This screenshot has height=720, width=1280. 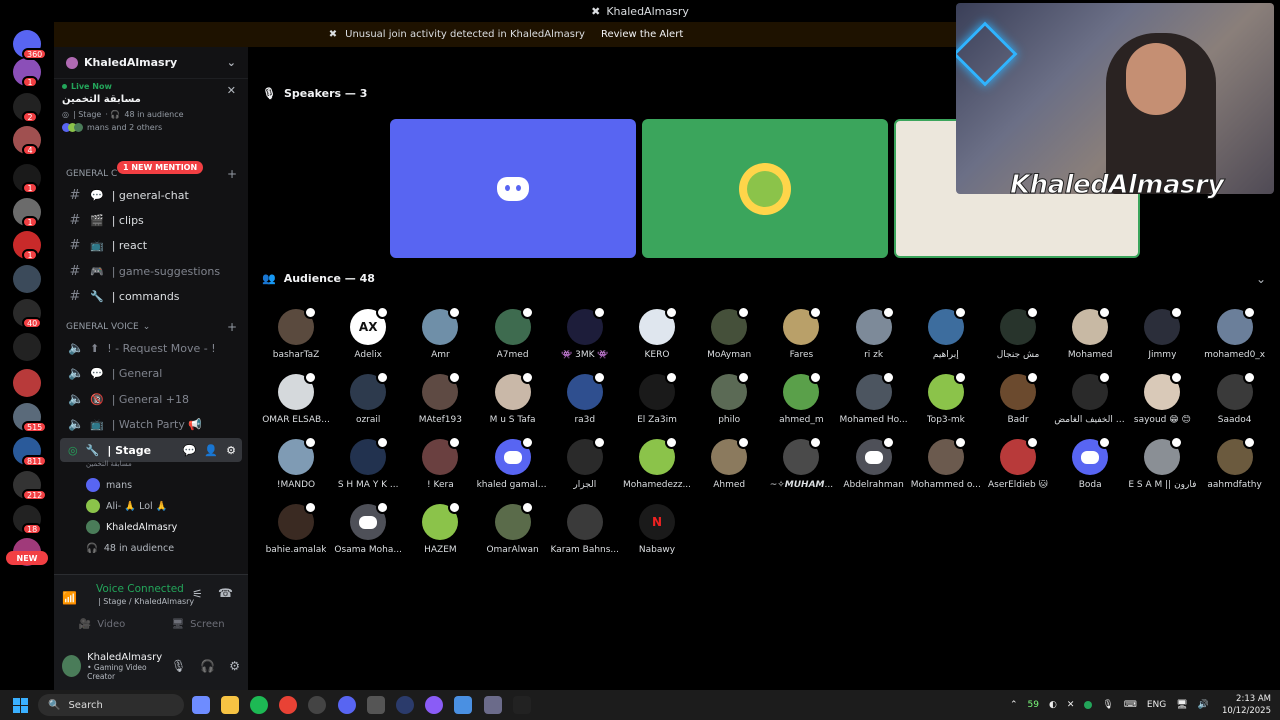 What do you see at coordinates (127, 506) in the screenshot?
I see `stage-user: Ali- 🙏 Lol 🙏` at bounding box center [127, 506].